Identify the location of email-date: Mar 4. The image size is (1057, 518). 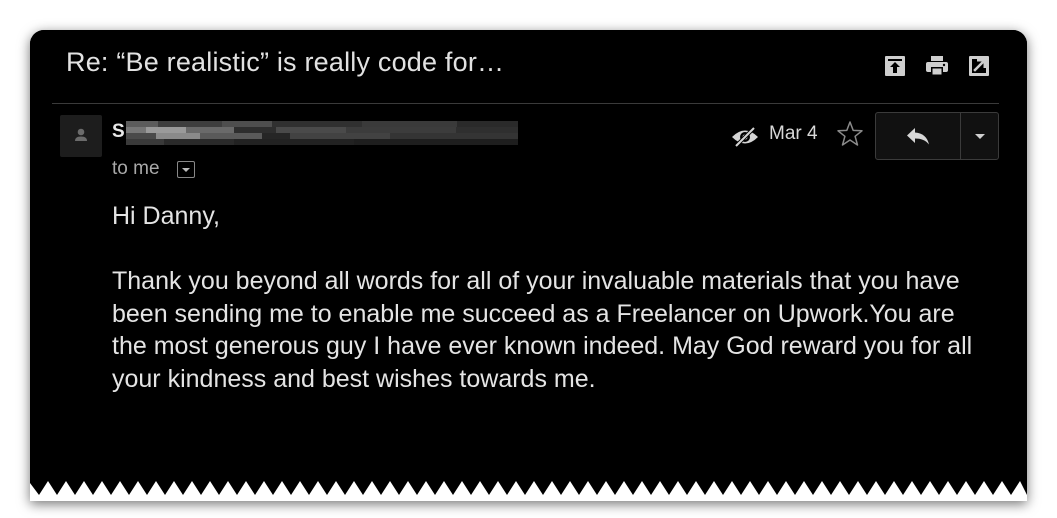
(793, 134).